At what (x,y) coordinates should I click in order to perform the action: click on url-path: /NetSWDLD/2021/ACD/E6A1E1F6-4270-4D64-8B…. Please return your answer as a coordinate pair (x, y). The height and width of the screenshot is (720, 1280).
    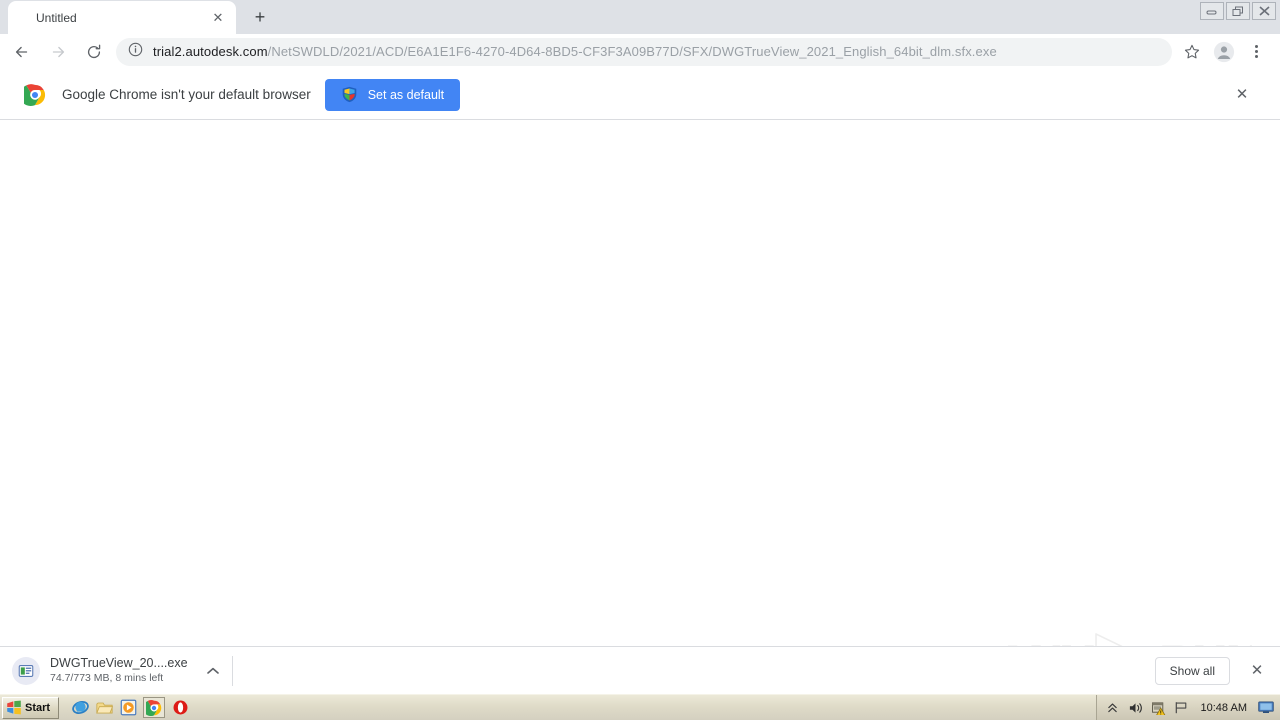
    Looking at the image, I should click on (632, 51).